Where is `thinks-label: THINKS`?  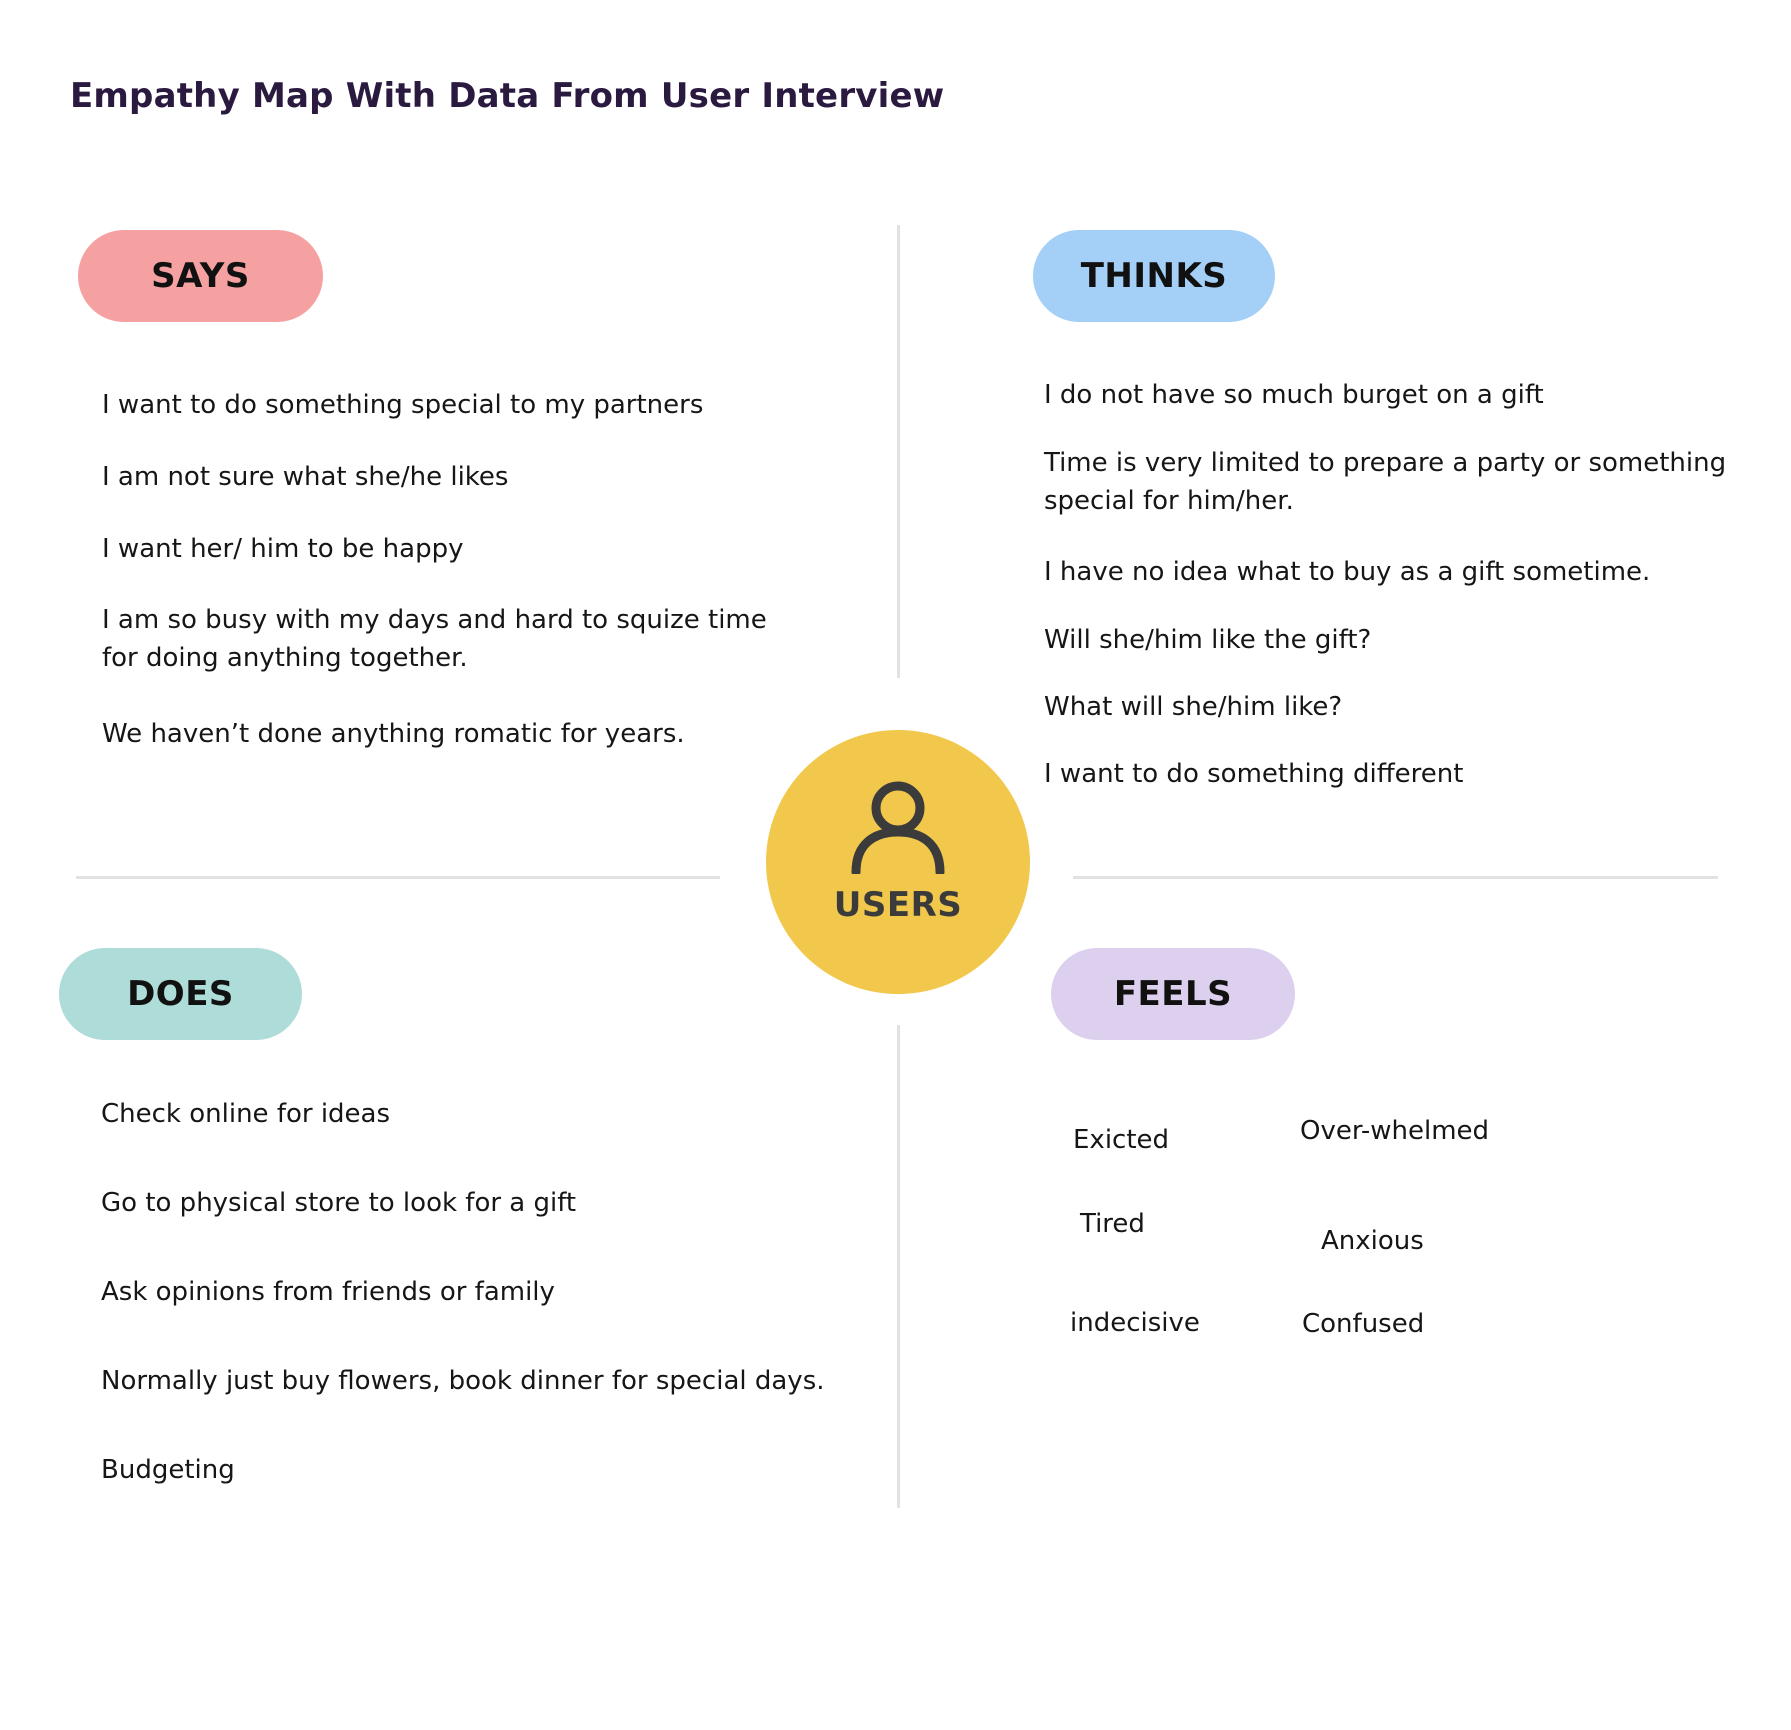
thinks-label: THINKS is located at coordinates (1154, 276).